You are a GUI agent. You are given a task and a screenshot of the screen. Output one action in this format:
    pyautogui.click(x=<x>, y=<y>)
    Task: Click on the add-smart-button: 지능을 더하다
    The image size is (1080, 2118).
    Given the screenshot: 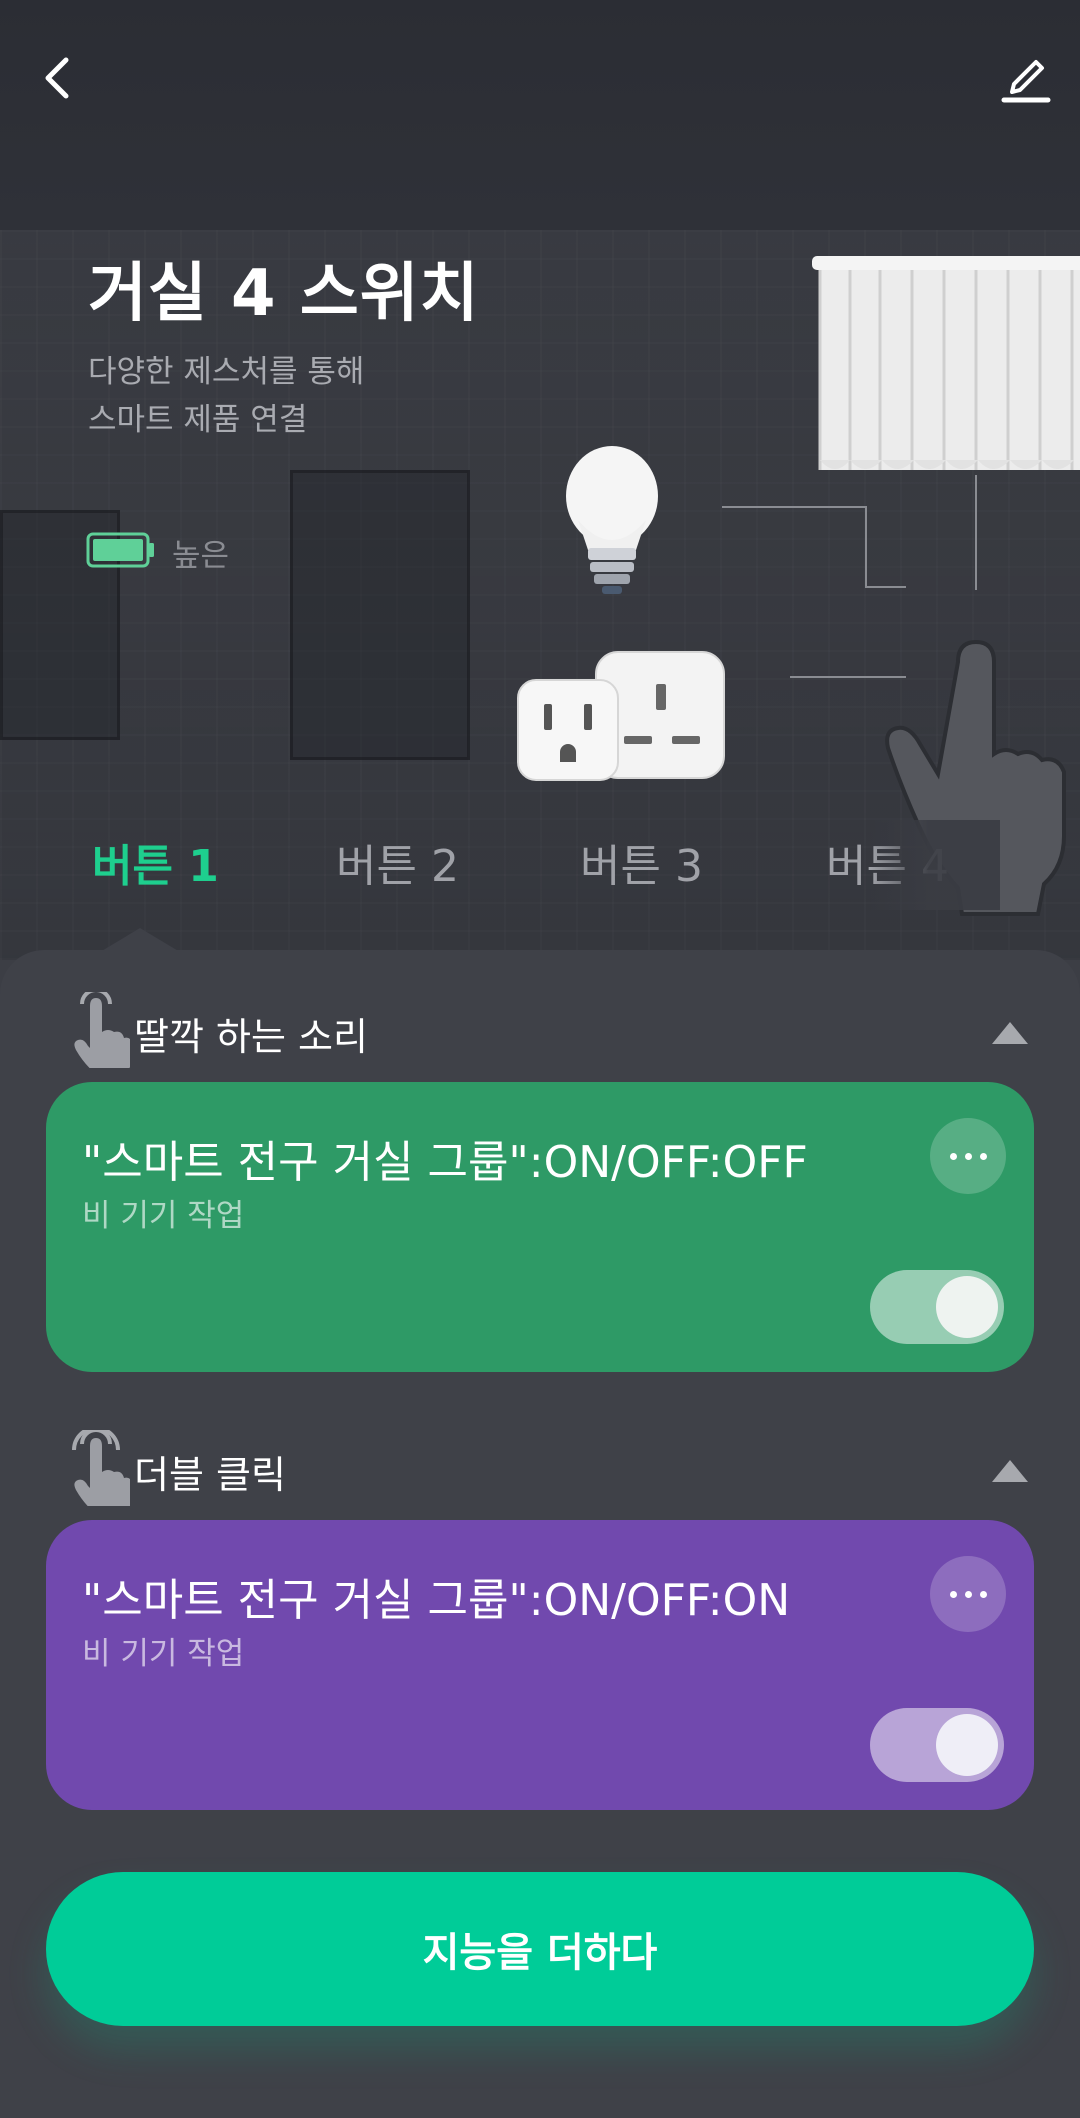 What is the action you would take?
    pyautogui.click(x=540, y=1949)
    